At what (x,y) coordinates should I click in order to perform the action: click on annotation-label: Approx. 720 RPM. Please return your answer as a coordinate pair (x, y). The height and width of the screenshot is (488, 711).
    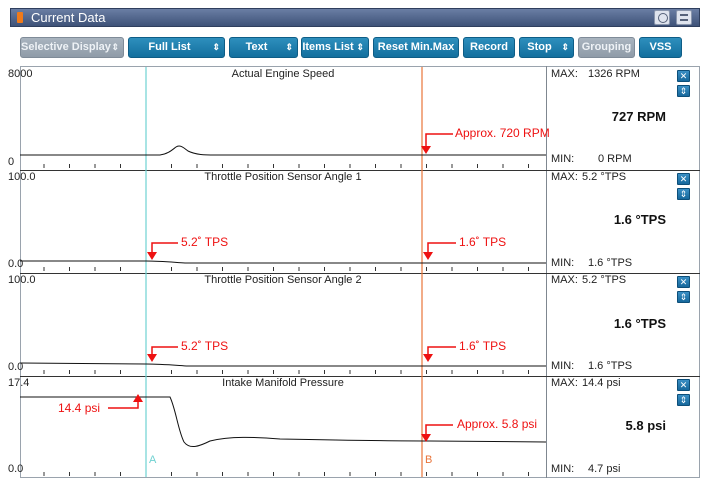
    Looking at the image, I should click on (502, 133).